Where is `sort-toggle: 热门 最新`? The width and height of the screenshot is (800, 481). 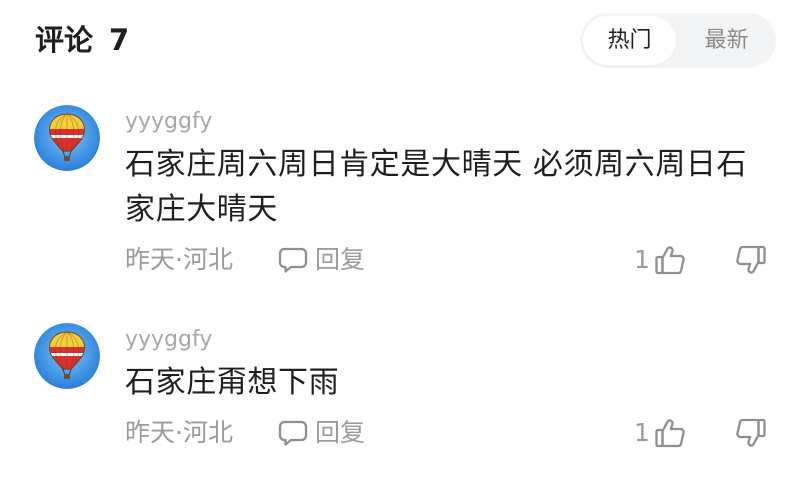 sort-toggle: 热门 最新 is located at coordinates (678, 40).